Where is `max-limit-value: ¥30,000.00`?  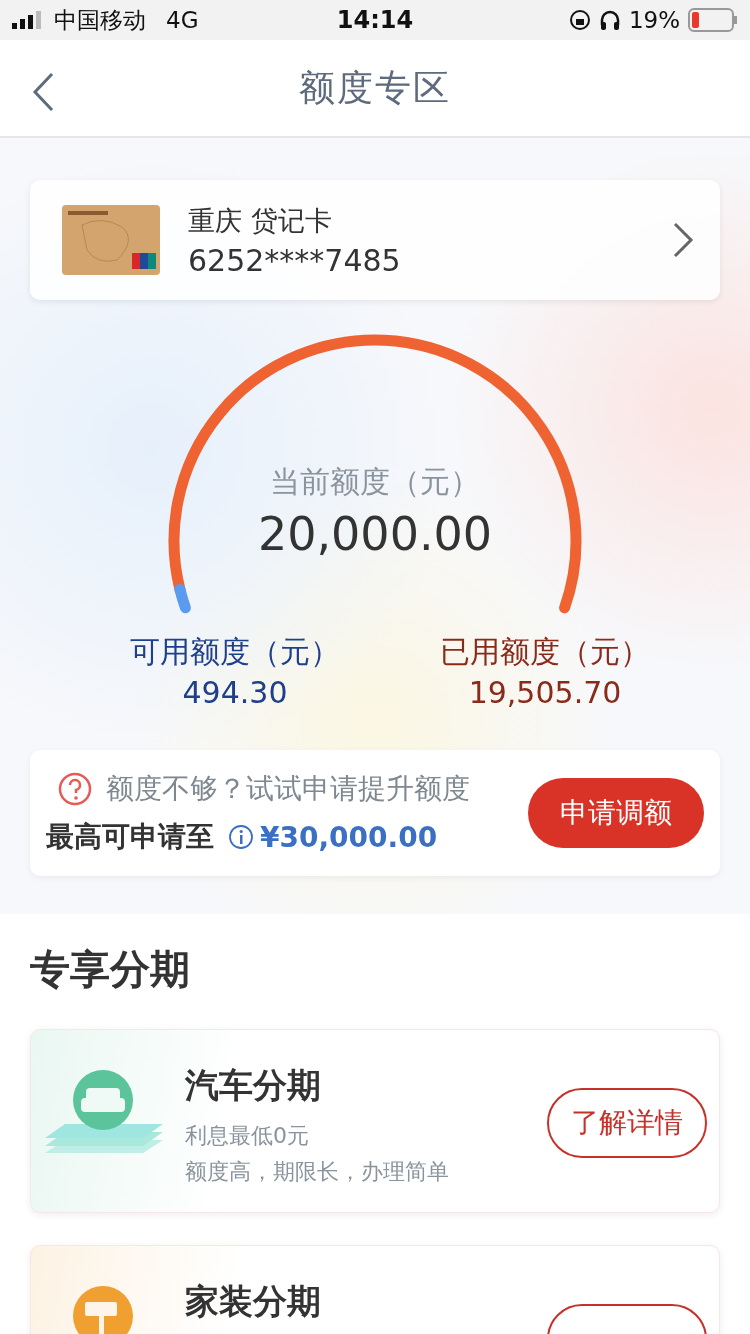
max-limit-value: ¥30,000.00 is located at coordinates (349, 837).